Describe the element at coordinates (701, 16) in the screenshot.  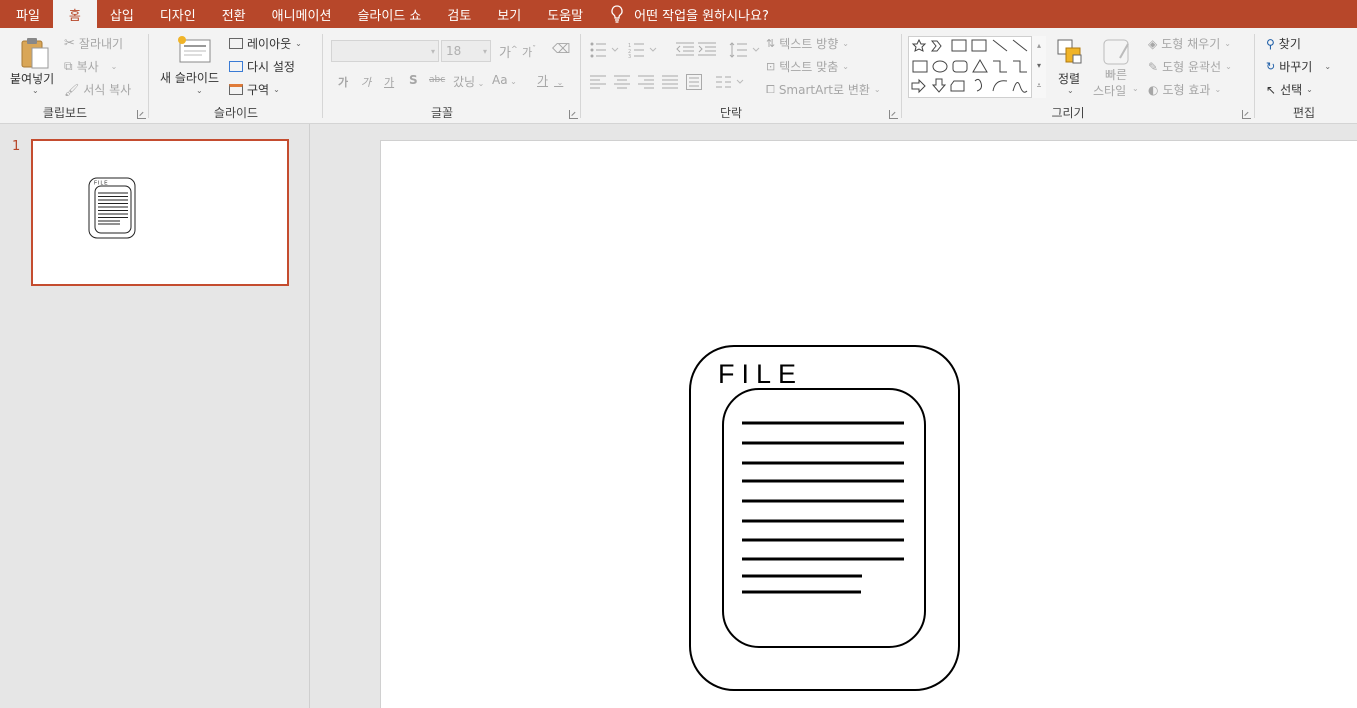
I see `tell-me-text: 어떤 작업을 원하시나요?` at that location.